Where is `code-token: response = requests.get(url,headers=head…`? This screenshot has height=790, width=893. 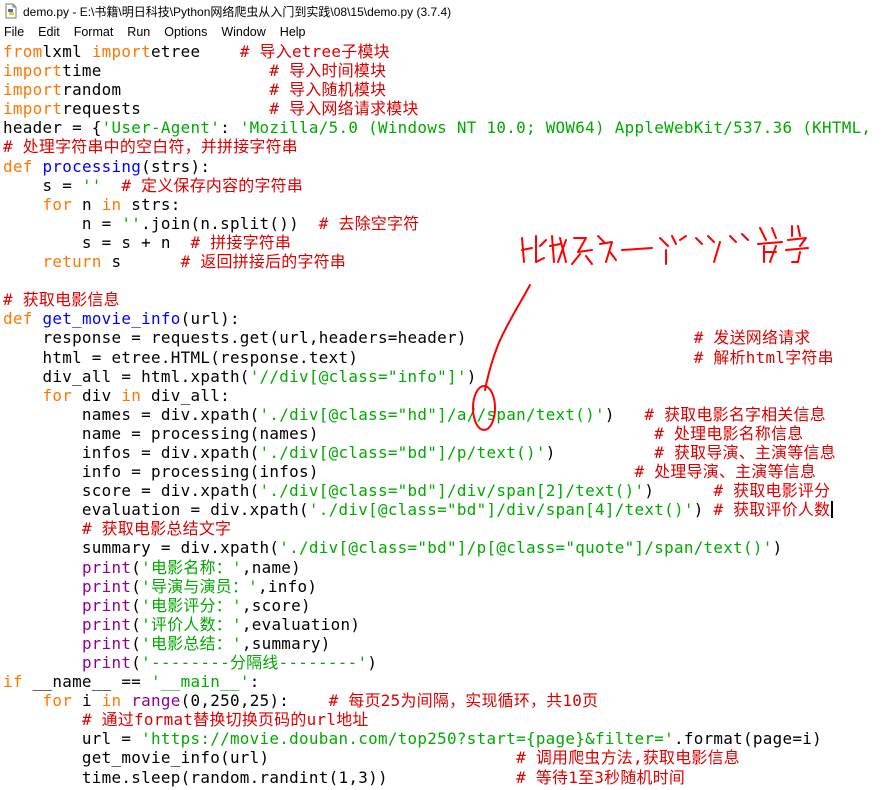
code-token: response = requests.get(url,headers=head… is located at coordinates (348, 338).